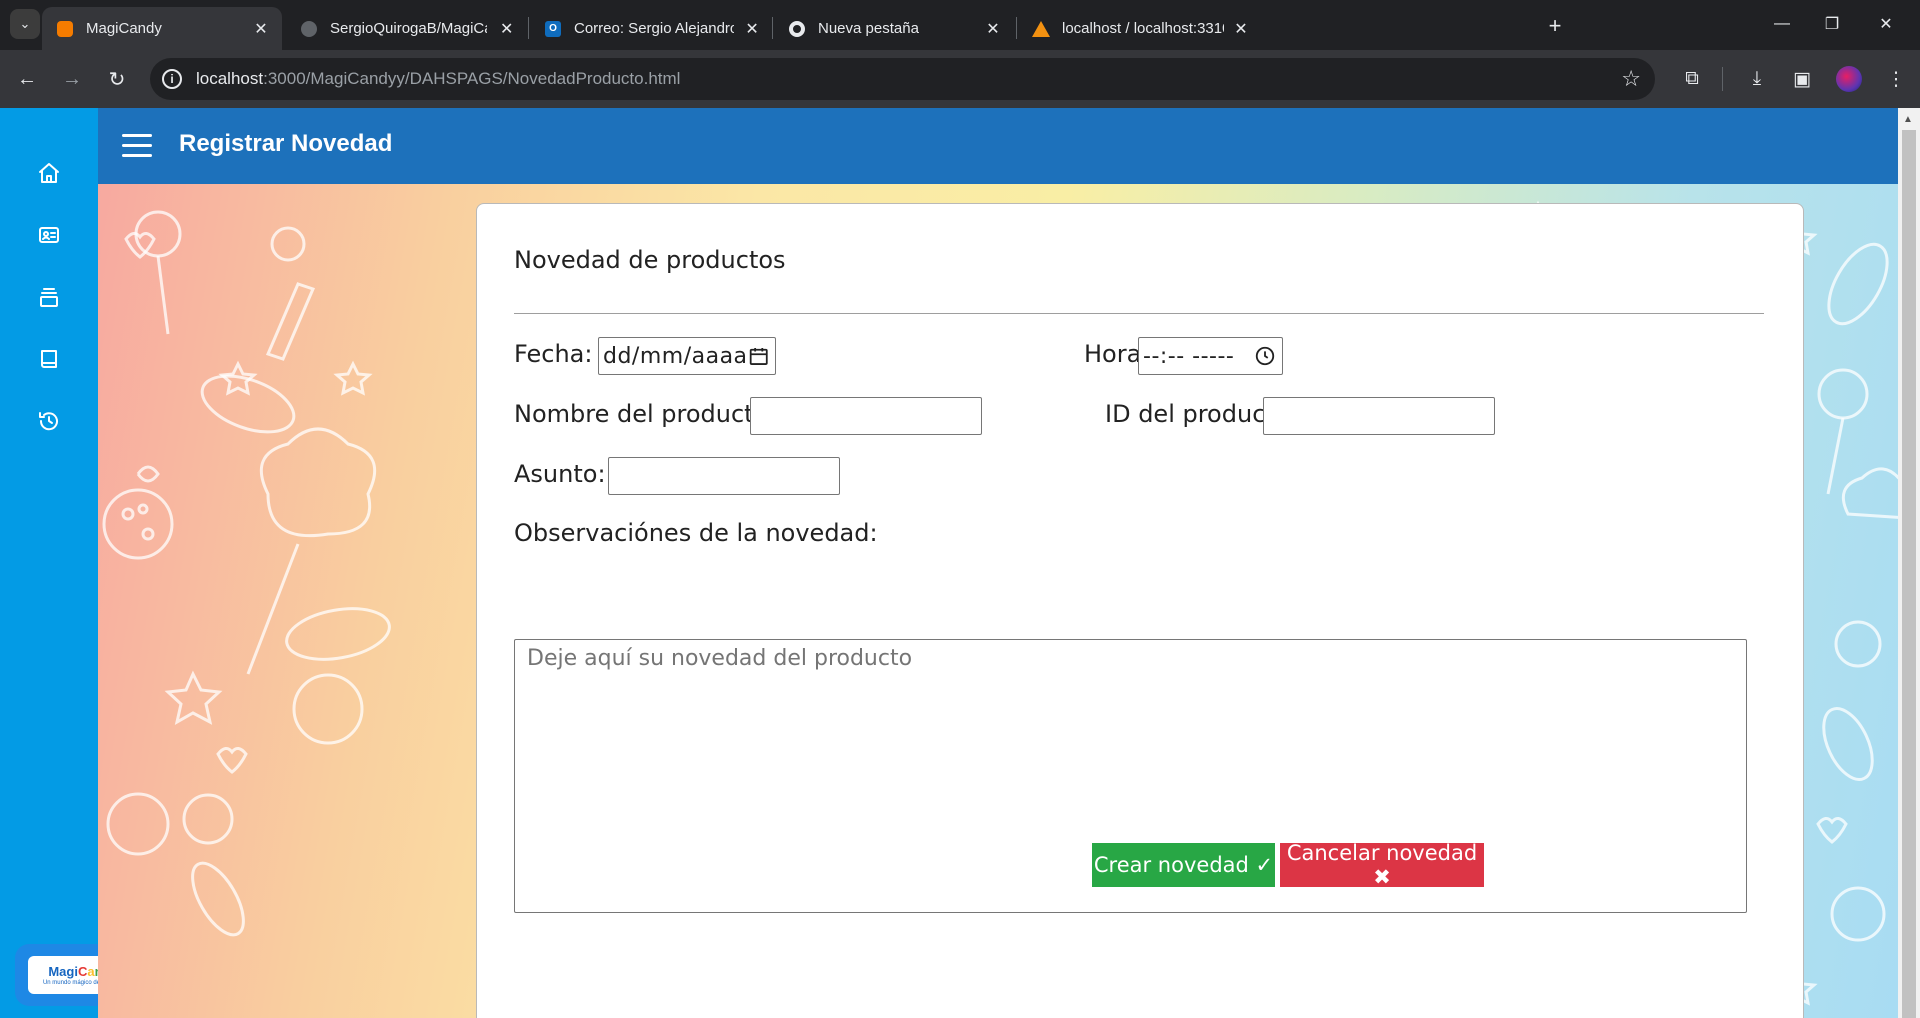 Image resolution: width=1920 pixels, height=1018 pixels. What do you see at coordinates (75, 563) in the screenshot?
I see `sidebar: MagiCandy Un mundo mágico de sabores` at bounding box center [75, 563].